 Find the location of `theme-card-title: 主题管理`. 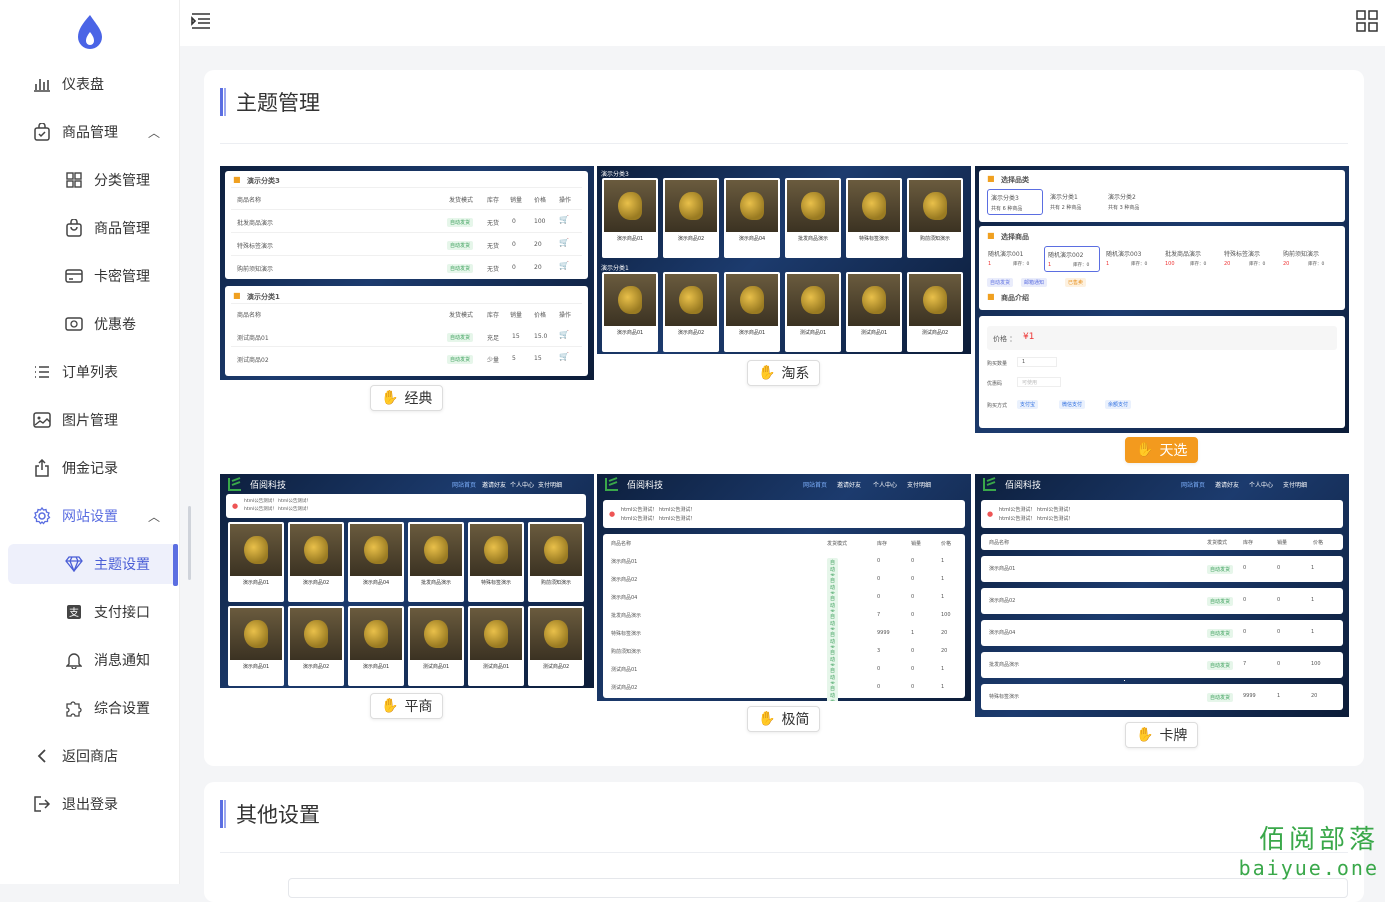

theme-card-title: 主题管理 is located at coordinates (278, 102).